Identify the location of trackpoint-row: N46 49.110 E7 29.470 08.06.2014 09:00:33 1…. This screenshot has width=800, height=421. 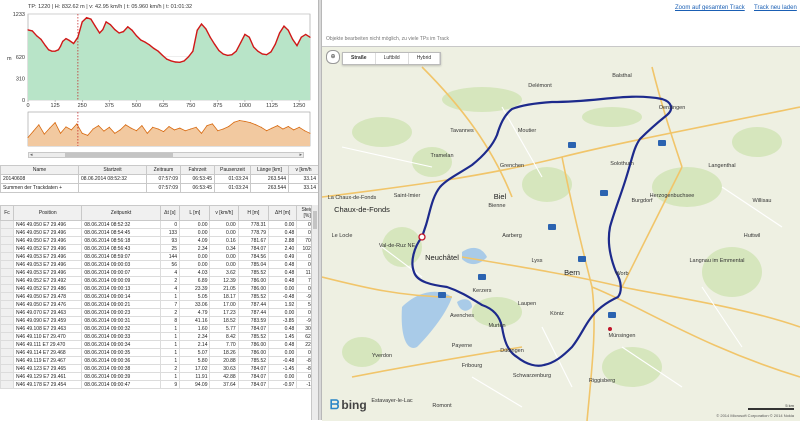
(159, 336).